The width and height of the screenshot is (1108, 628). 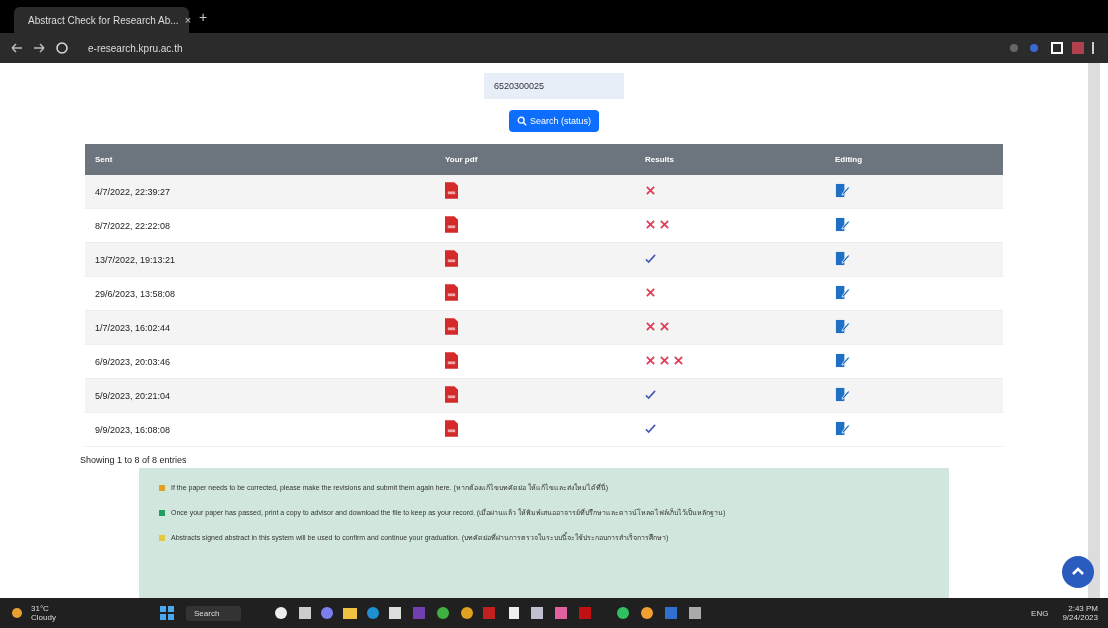 I want to click on sent-date: 13/7/2022, 19:13:21, so click(x=135, y=259).